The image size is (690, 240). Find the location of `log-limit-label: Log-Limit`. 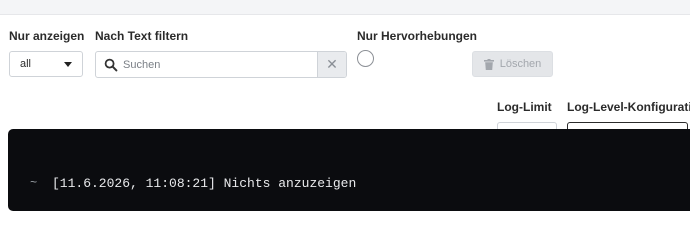

log-limit-label: Log-Limit is located at coordinates (524, 107).